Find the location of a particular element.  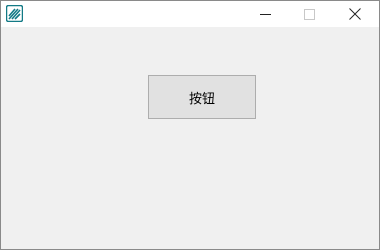

close-button is located at coordinates (355, 14).